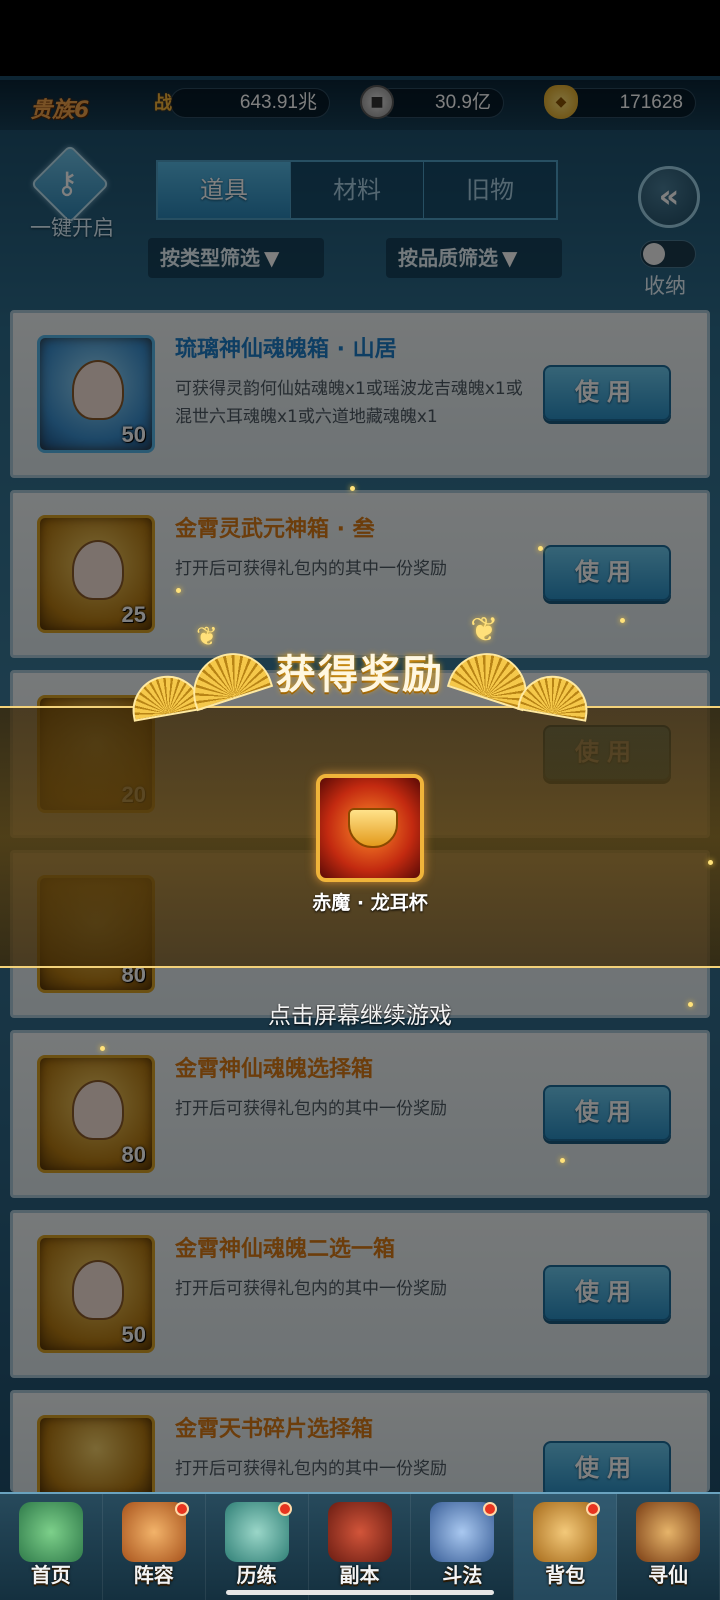 This screenshot has height=1600, width=720. What do you see at coordinates (360, 38) in the screenshot?
I see `status-bar` at bounding box center [360, 38].